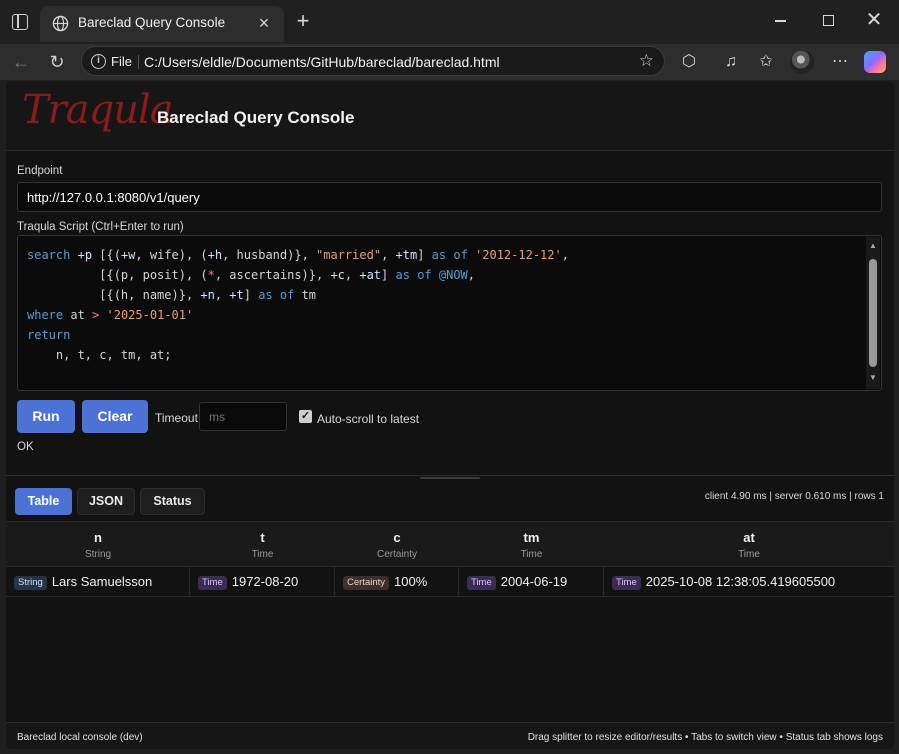 The width and height of the screenshot is (899, 754). I want to click on traqula-logo: Traqula, so click(98, 110).